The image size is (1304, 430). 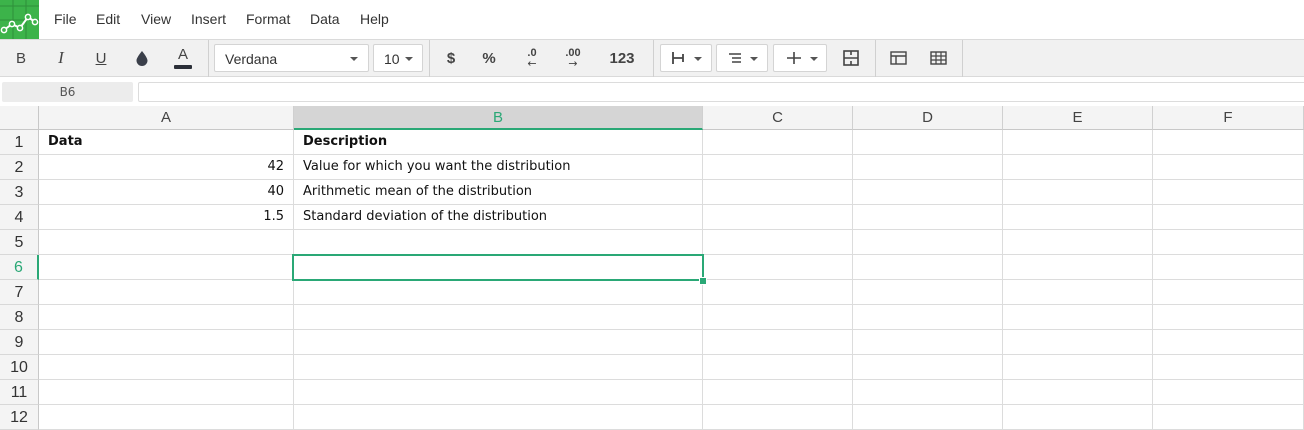 What do you see at coordinates (498, 317) in the screenshot?
I see `cell-b8` at bounding box center [498, 317].